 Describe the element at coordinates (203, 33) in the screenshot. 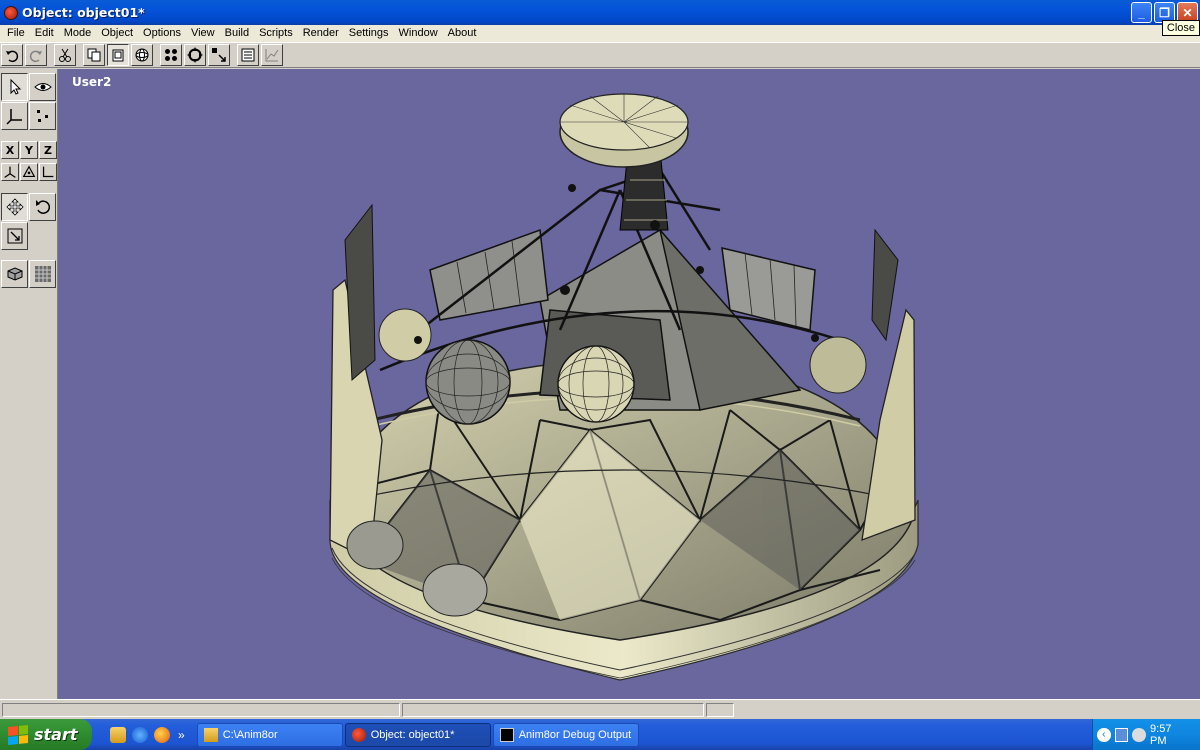

I see `menu-view: View` at that location.